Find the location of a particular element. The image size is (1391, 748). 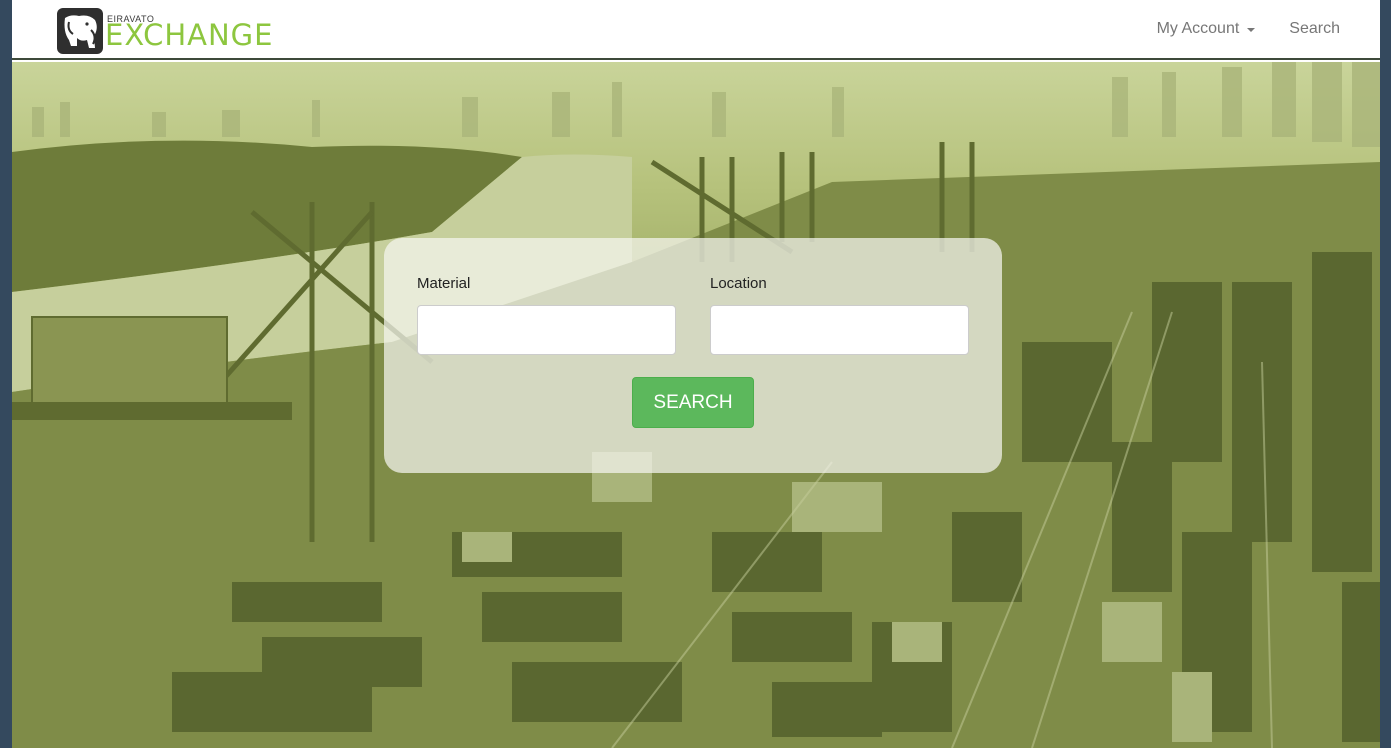

nav-search-label: Search is located at coordinates (1314, 28).